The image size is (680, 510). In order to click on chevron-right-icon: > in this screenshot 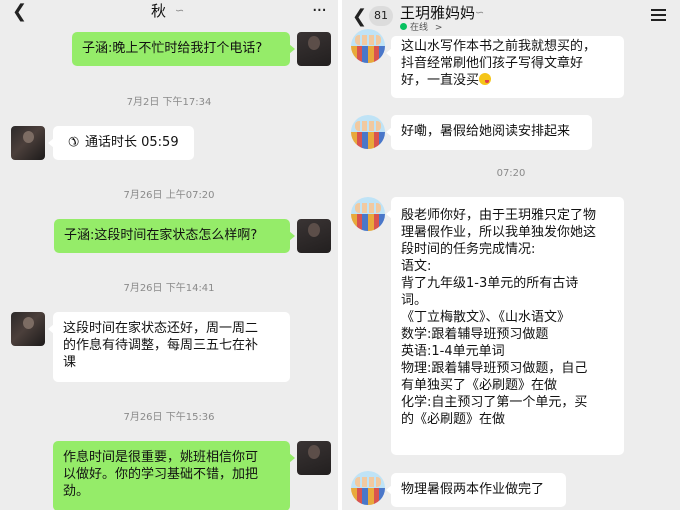, I will do `click(438, 28)`.